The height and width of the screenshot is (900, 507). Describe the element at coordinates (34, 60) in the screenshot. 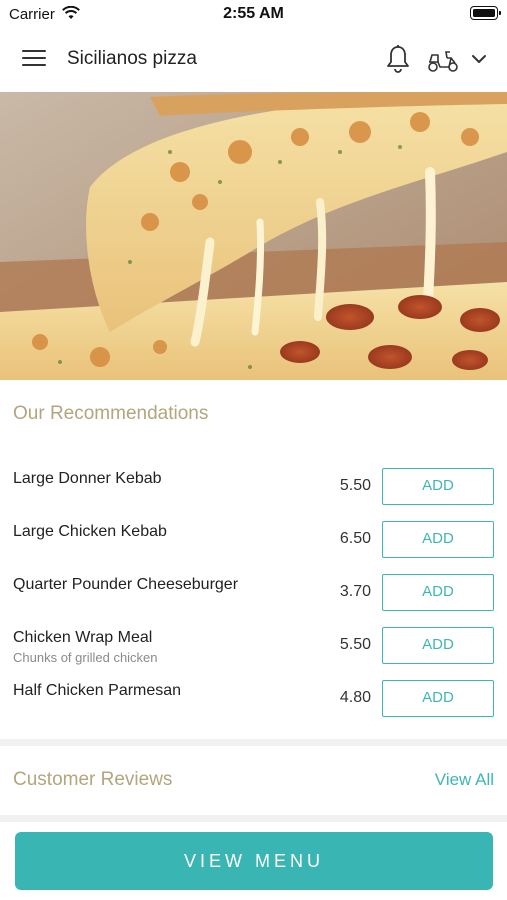

I see `menu-icon` at that location.